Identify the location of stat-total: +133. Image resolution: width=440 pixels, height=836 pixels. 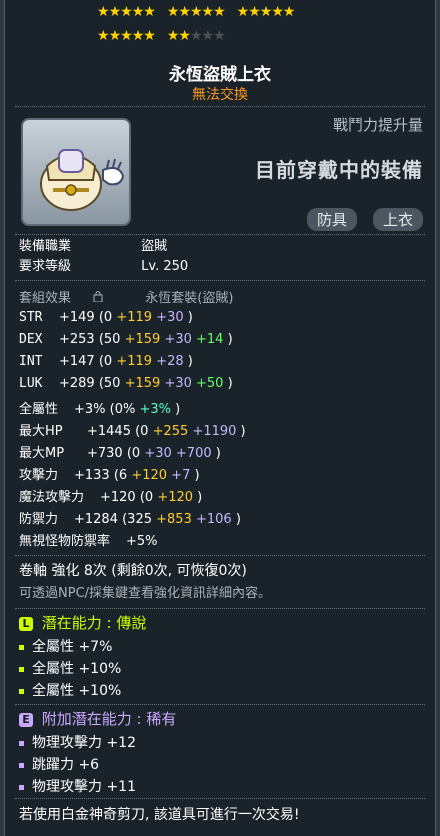
(94, 475).